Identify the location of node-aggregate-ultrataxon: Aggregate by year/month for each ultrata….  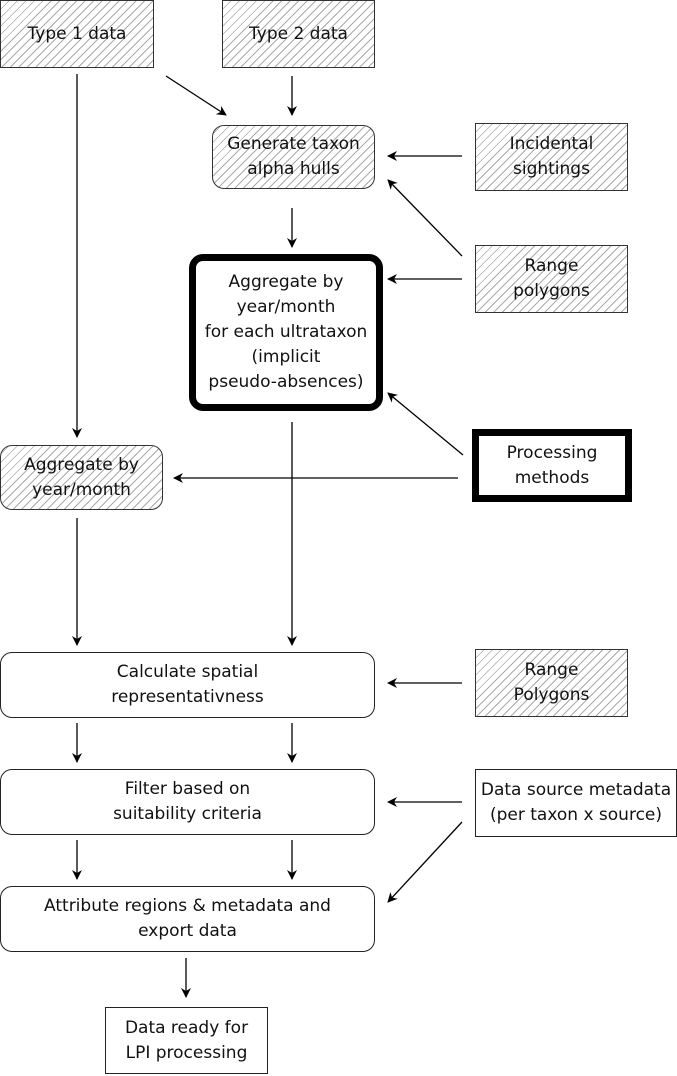
(286, 332).